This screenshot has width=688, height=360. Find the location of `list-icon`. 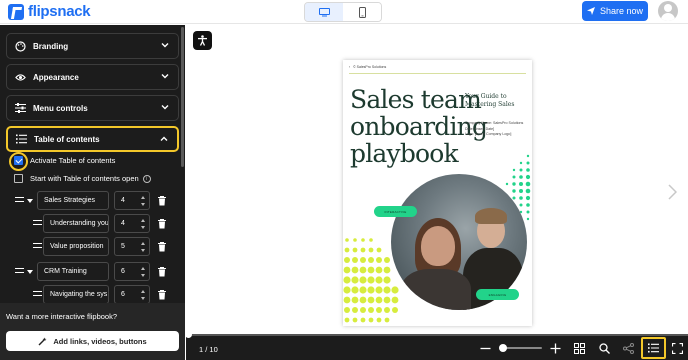

list-icon is located at coordinates (21, 139).